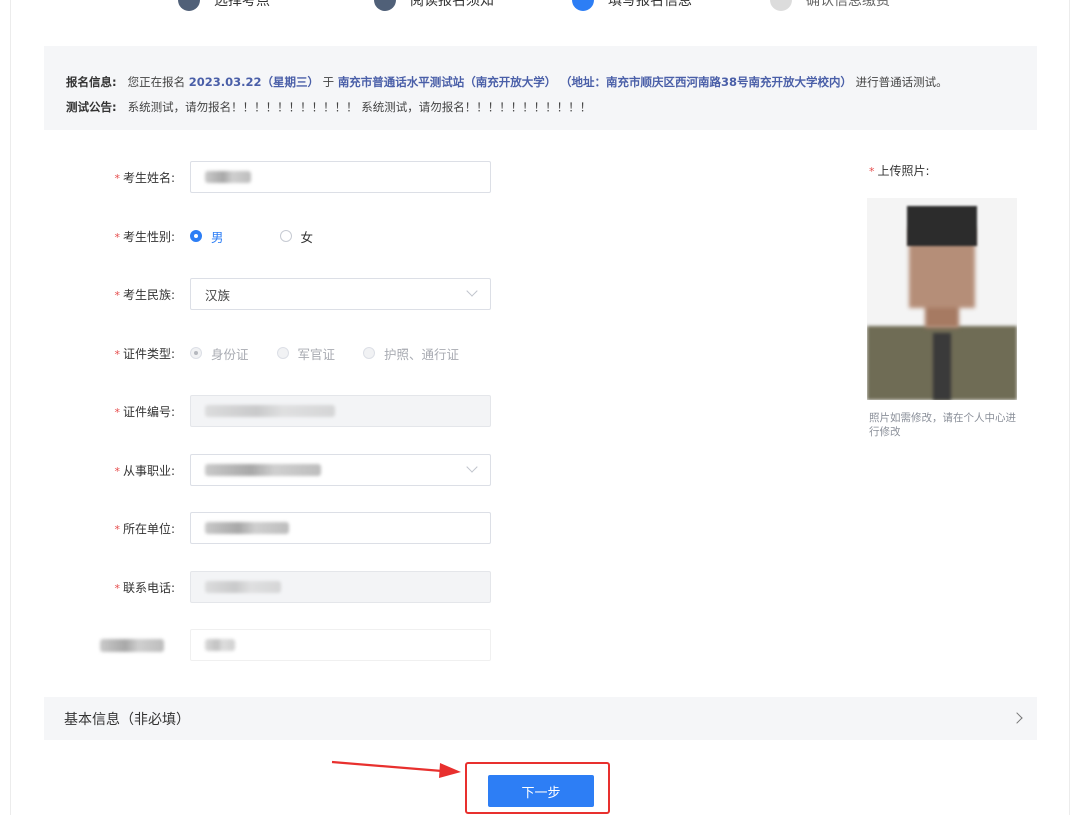 This screenshot has height=815, width=1080. I want to click on name-label: * 考生姓名:, so click(87, 177).